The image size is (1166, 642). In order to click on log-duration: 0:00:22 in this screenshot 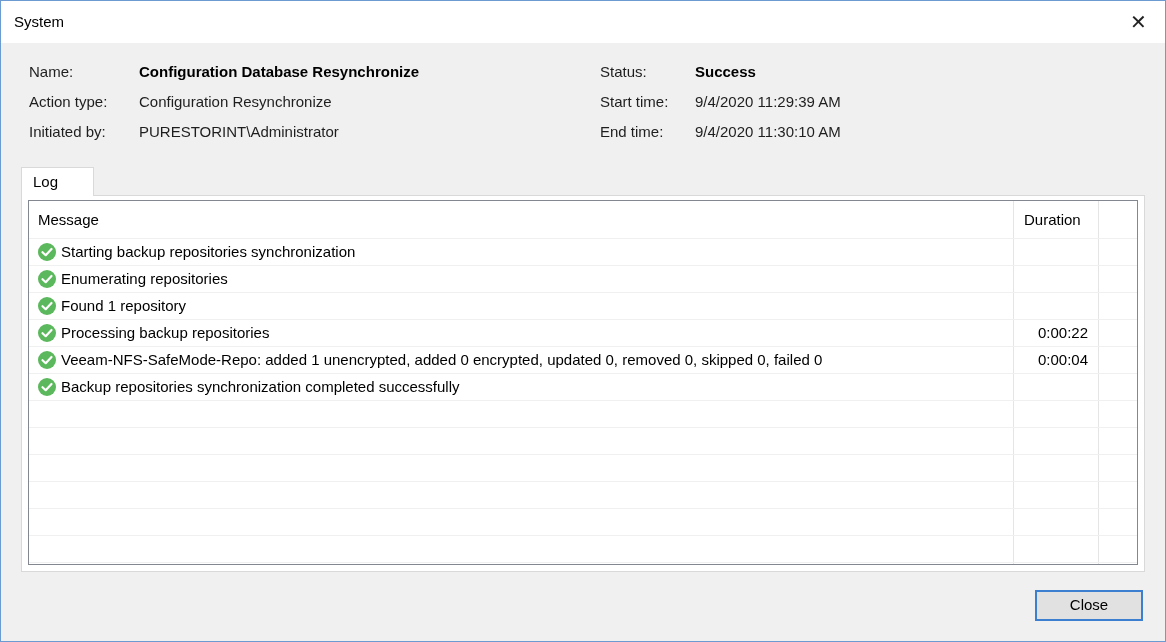, I will do `click(1062, 332)`.